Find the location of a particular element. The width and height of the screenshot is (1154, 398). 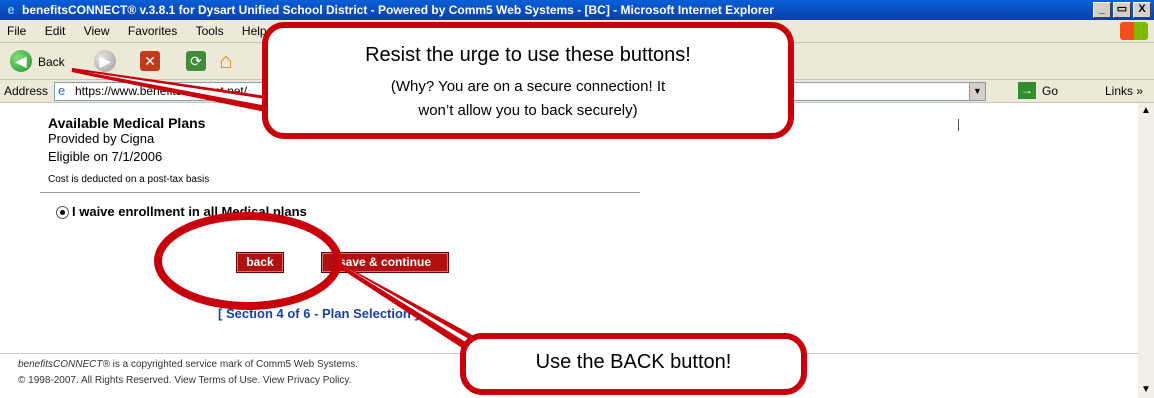

provider-text: Provided by Cigna is located at coordinates (101, 138).